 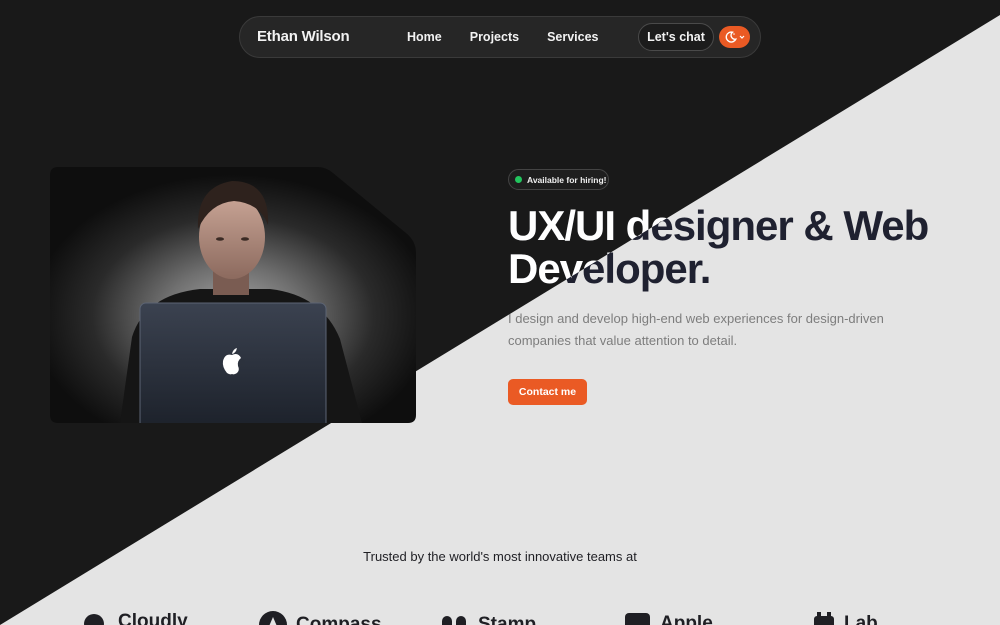 I want to click on lets-chat-button: Let's chat, so click(x=676, y=37).